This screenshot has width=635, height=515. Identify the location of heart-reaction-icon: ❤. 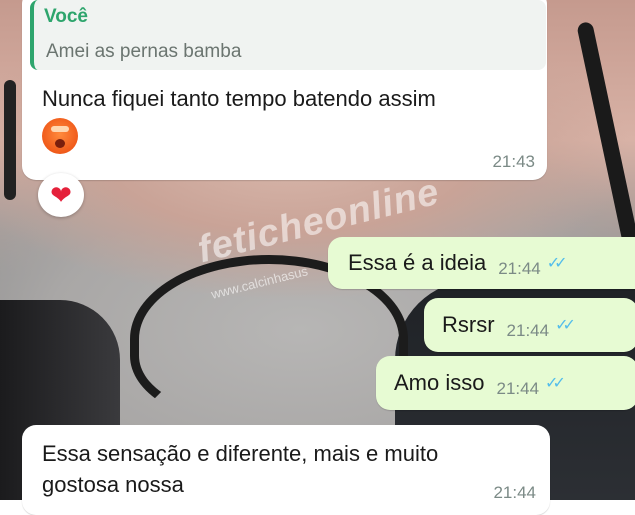
(61, 195).